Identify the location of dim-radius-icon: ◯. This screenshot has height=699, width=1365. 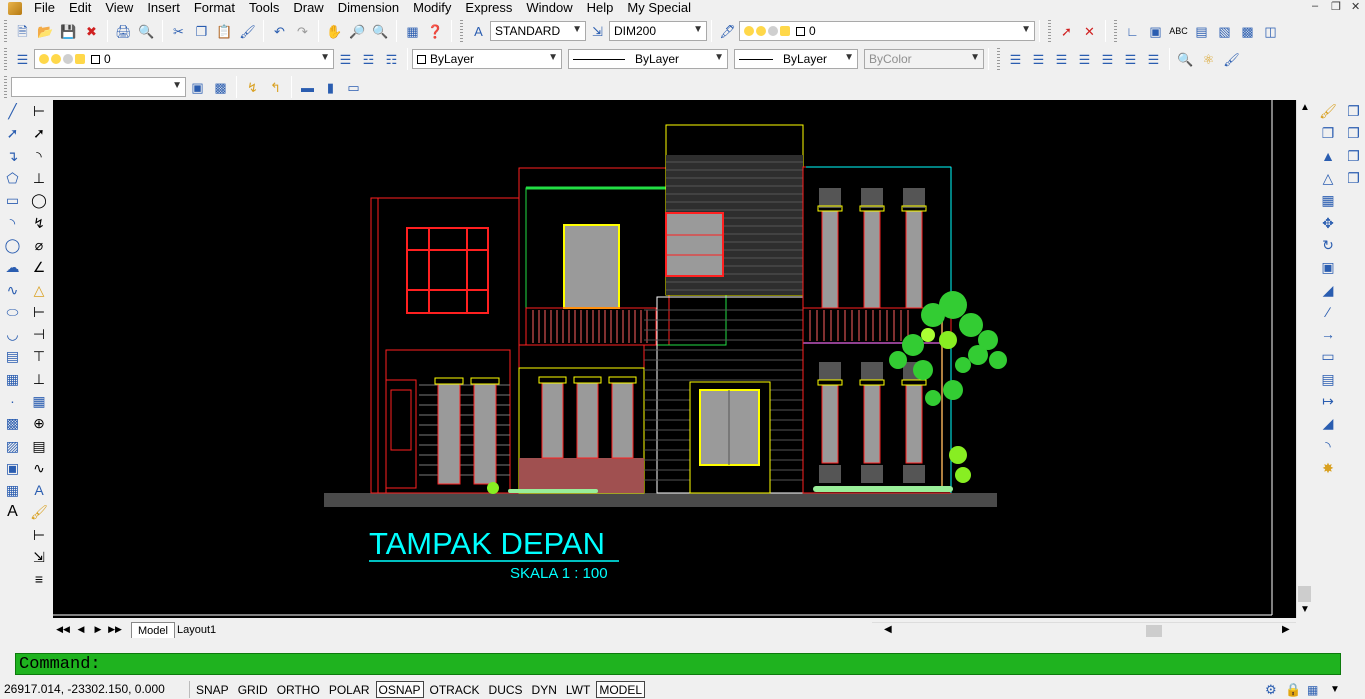
(39, 200).